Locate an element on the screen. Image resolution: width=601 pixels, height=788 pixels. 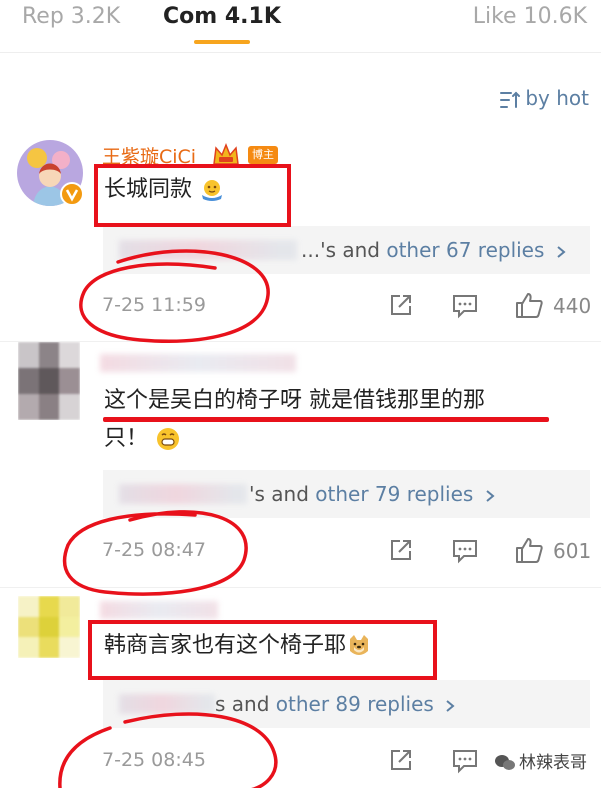
comment-line-2: 只！ is located at coordinates (294, 439).